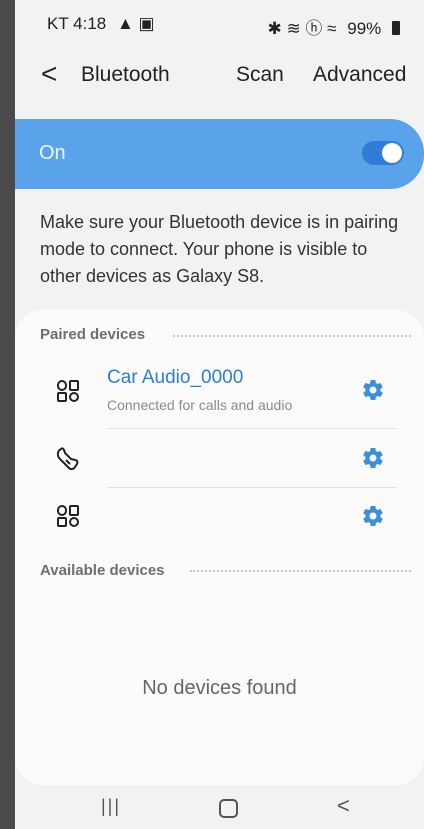 The image size is (424, 829). I want to click on notification-icons: ▲ ▣, so click(135, 23).